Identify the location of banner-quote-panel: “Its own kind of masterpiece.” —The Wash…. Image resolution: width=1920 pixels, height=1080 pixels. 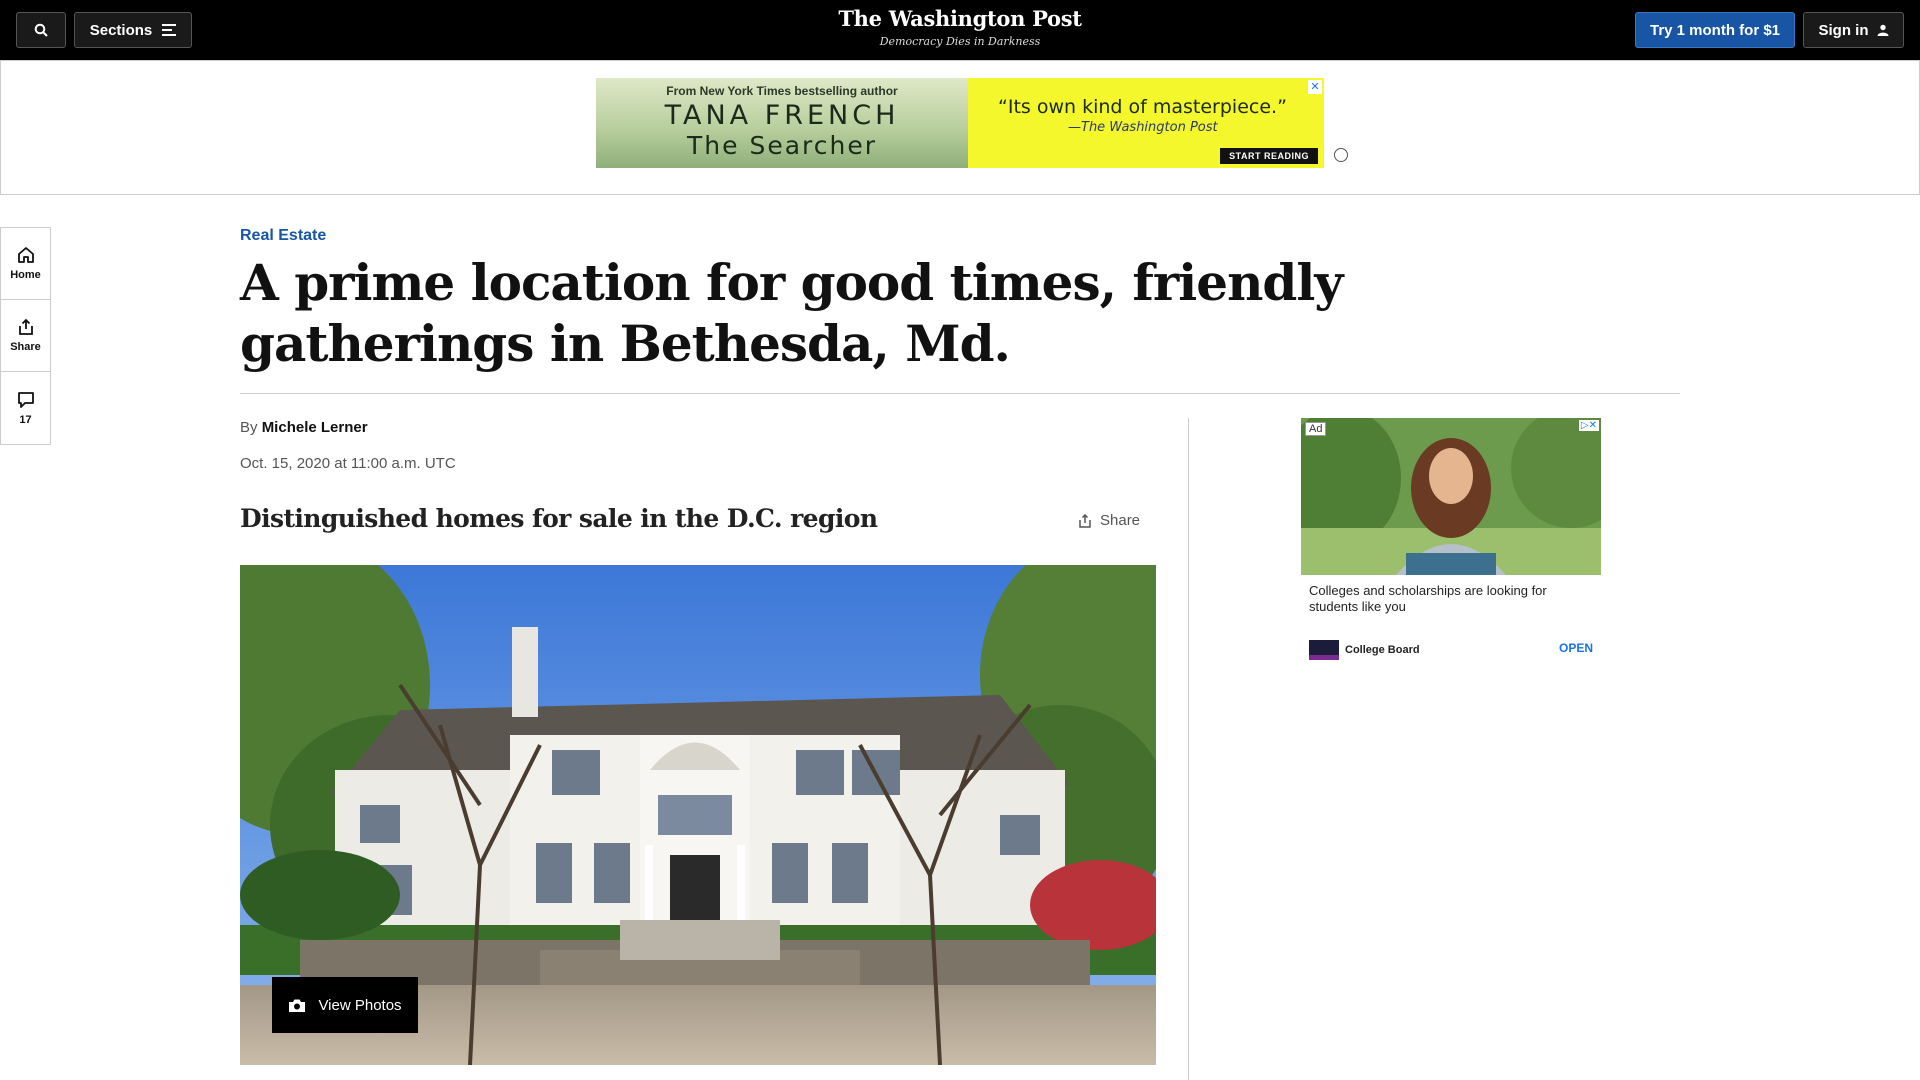
(1158, 123).